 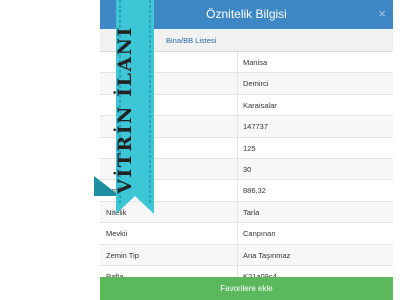 What do you see at coordinates (249, 148) in the screenshot?
I see `row-value: 125` at bounding box center [249, 148].